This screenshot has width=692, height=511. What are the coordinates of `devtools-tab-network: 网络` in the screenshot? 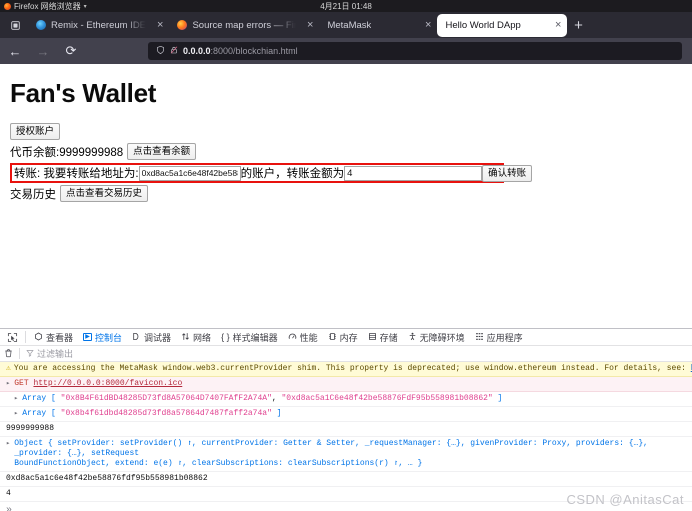 It's located at (196, 337).